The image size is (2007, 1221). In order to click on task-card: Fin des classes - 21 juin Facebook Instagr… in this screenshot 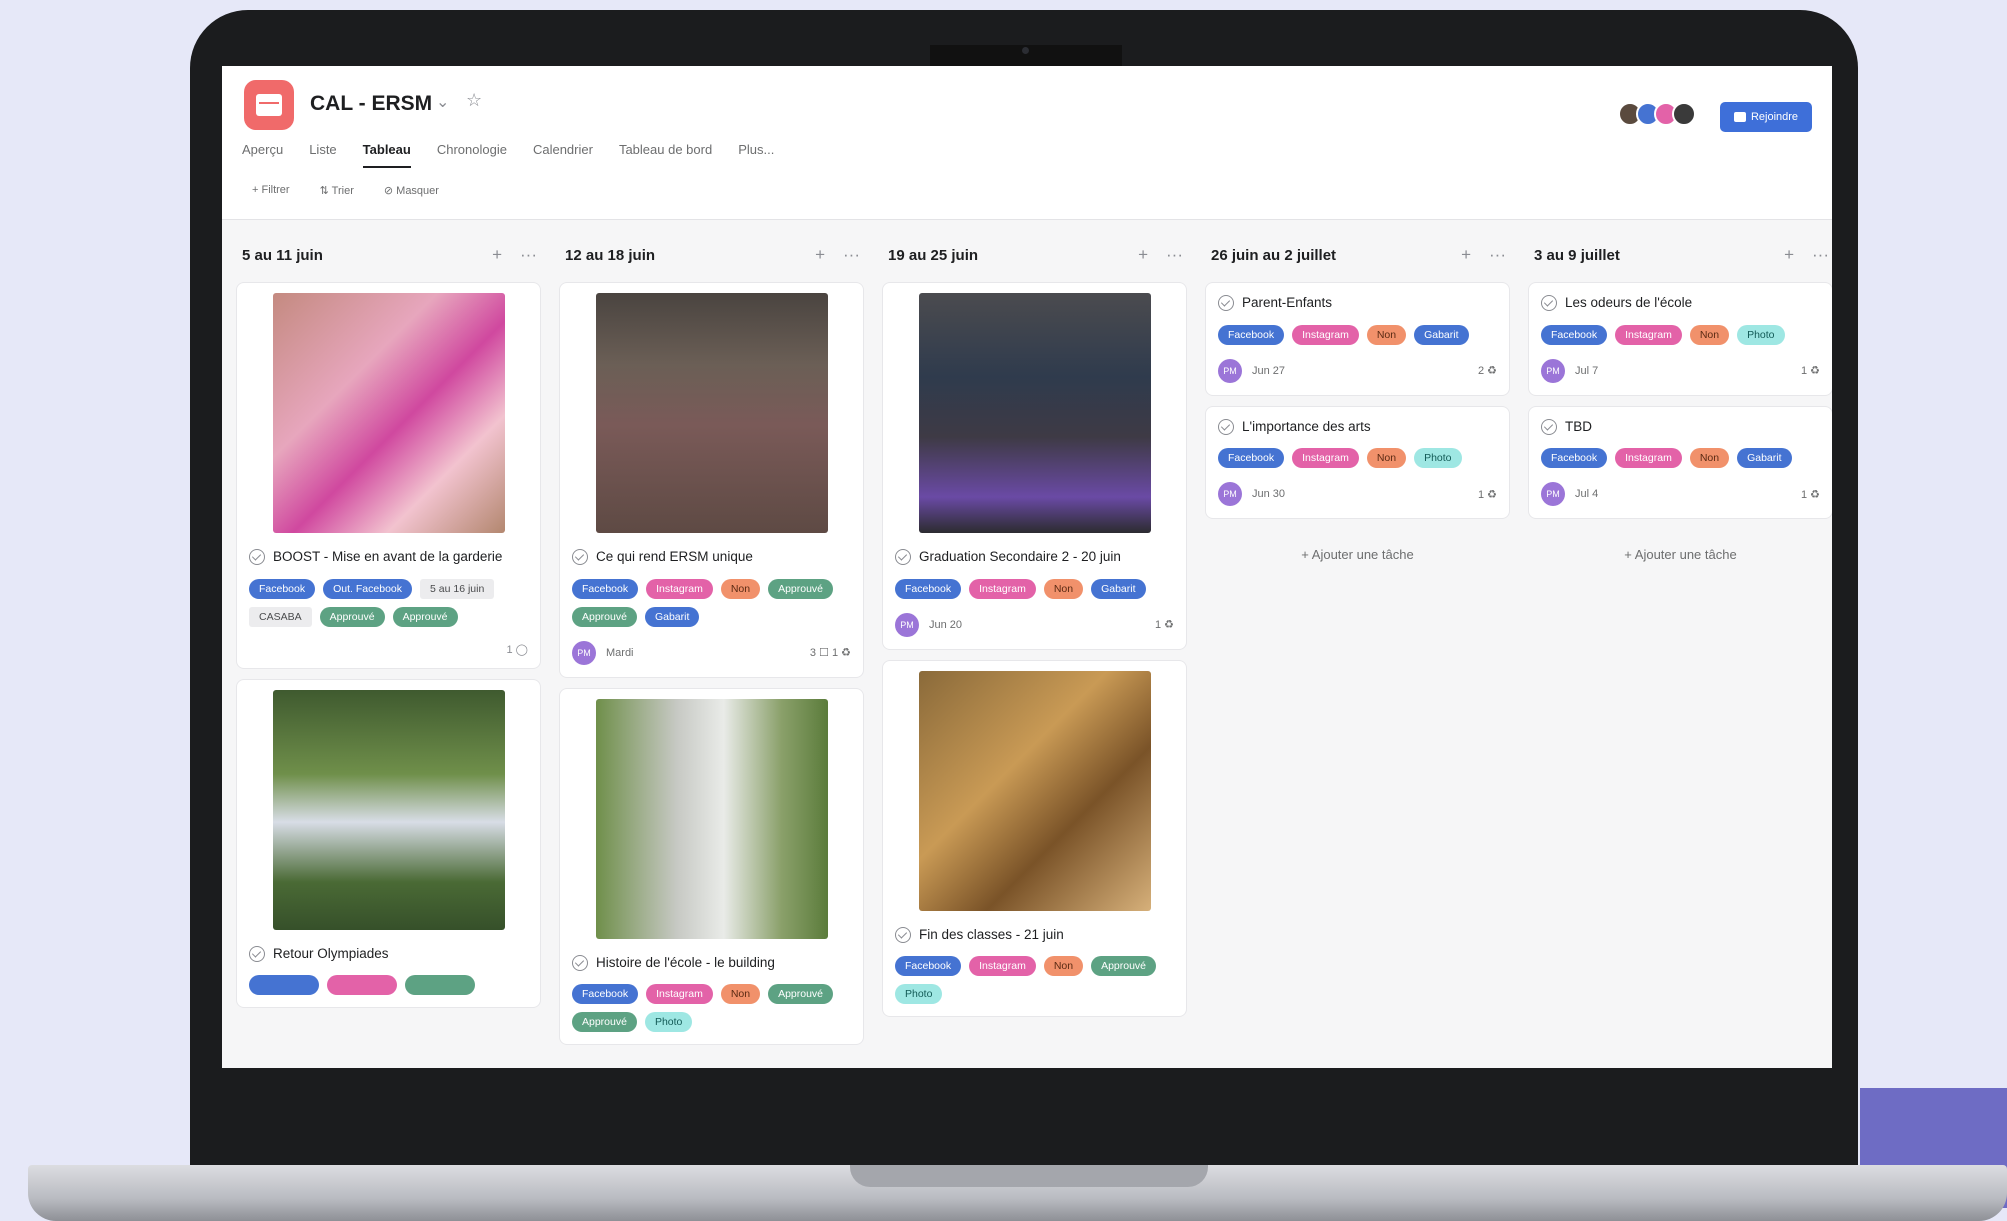, I will do `click(1034, 838)`.